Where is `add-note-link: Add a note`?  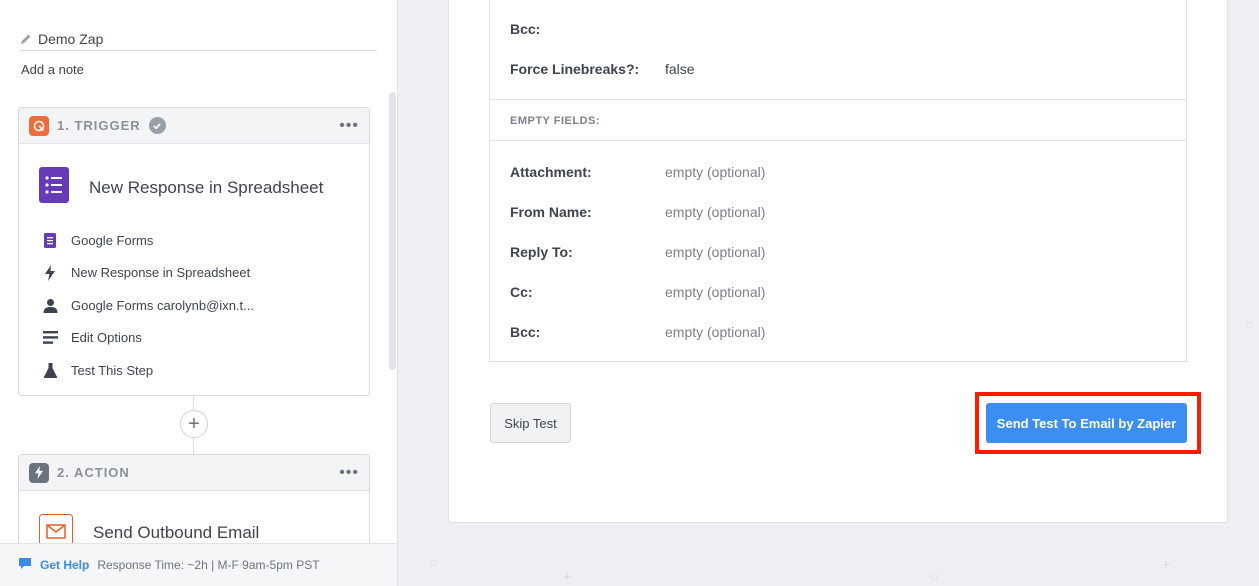
add-note-link: Add a note is located at coordinates (52, 69).